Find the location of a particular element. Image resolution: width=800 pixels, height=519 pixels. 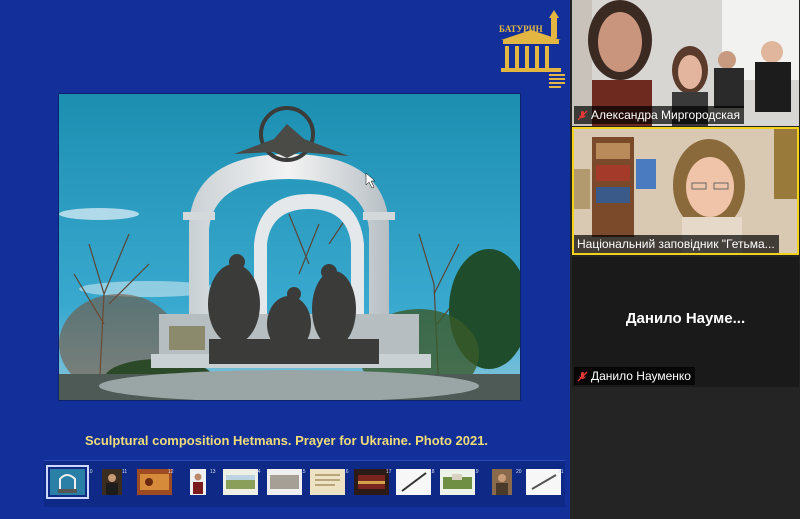

thumbnail-number: 16 is located at coordinates (346, 472).